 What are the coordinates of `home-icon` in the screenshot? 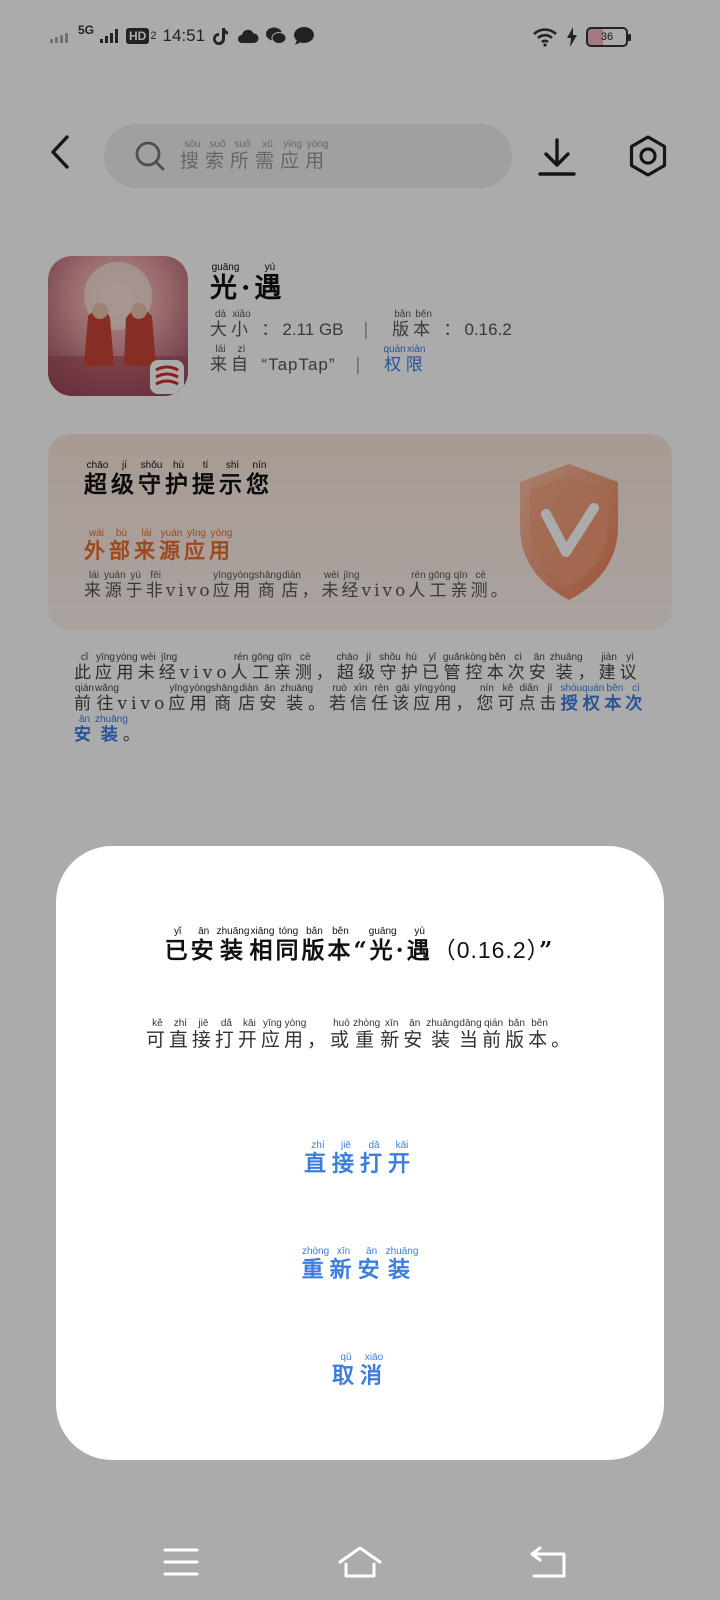 It's located at (360, 1562).